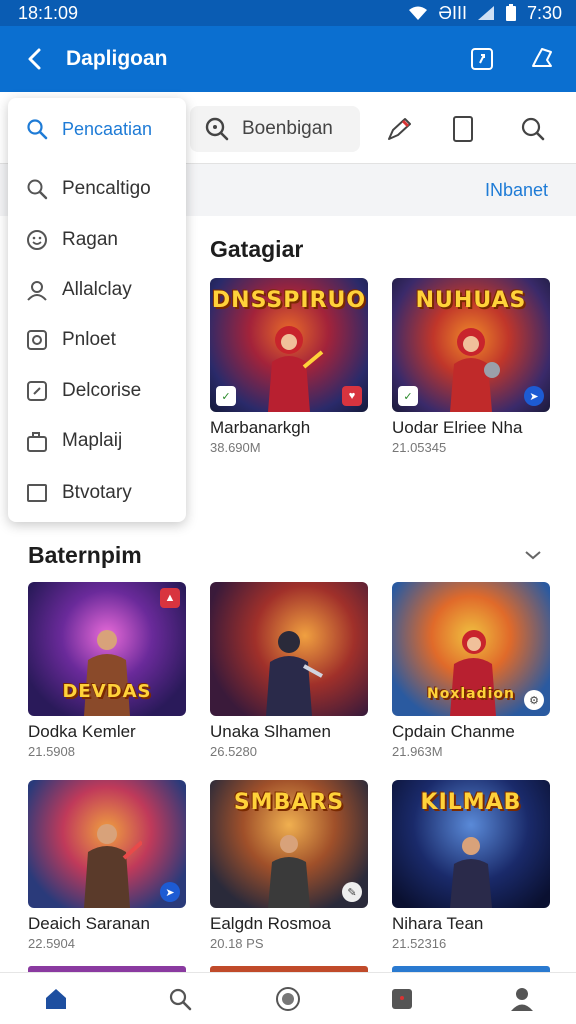 The image size is (576, 1024). Describe the element at coordinates (438, 923) in the screenshot. I see `game-name: Nihara Tean` at that location.